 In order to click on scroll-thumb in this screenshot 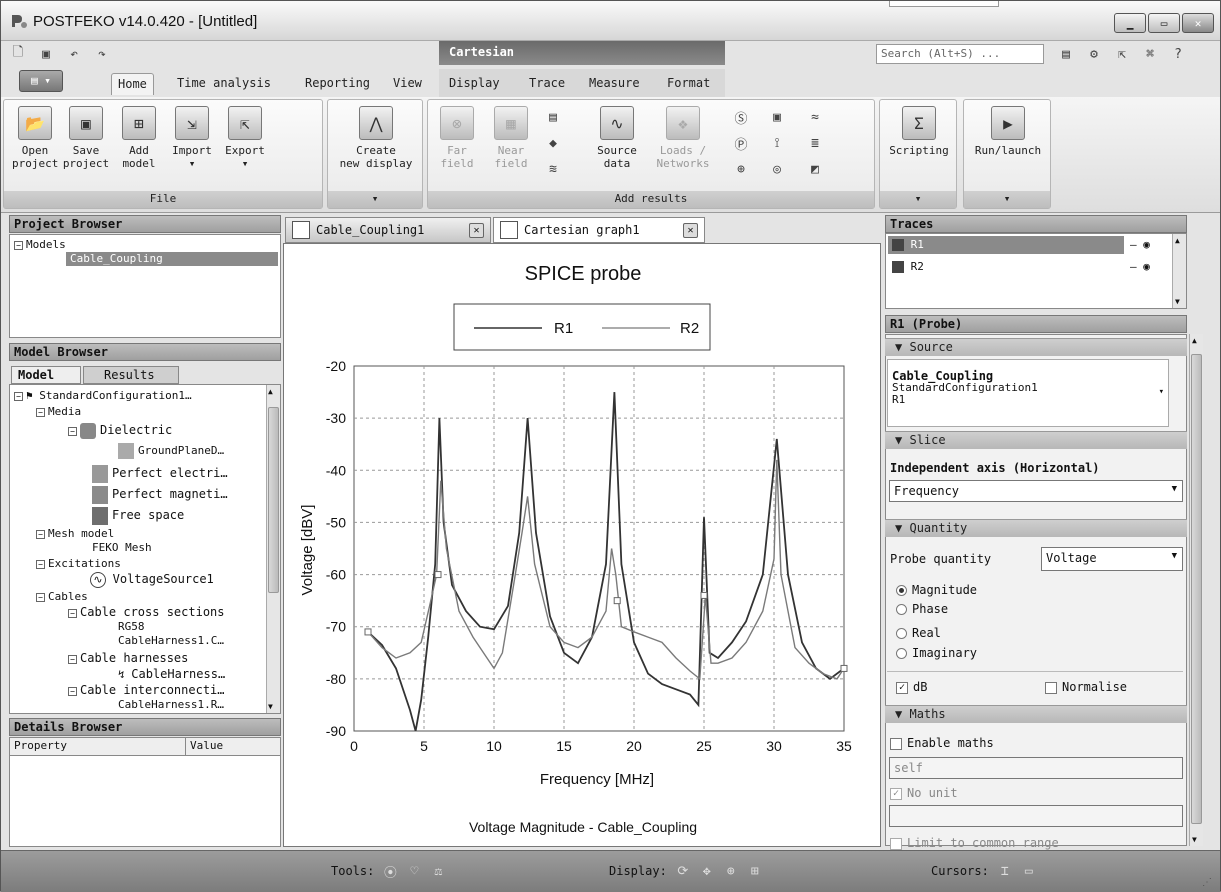, I will do `click(273, 500)`.